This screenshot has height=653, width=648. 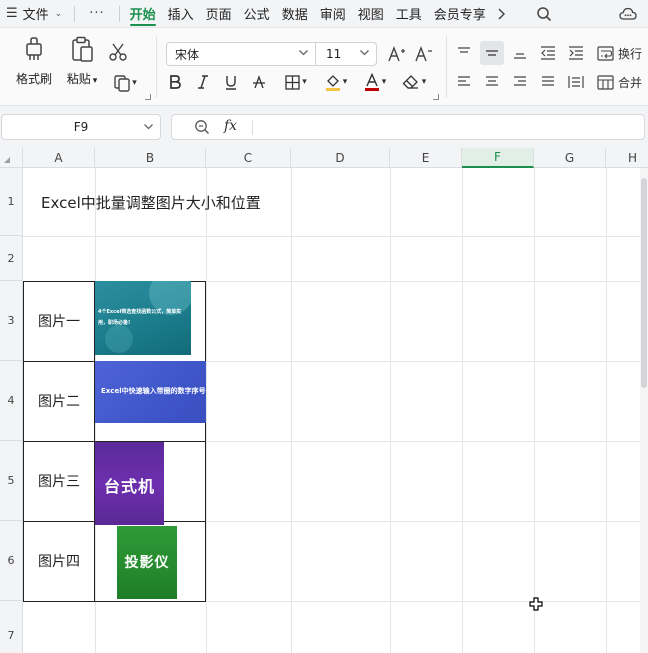 What do you see at coordinates (147, 562) in the screenshot?
I see `picture-4: 投影仪` at bounding box center [147, 562].